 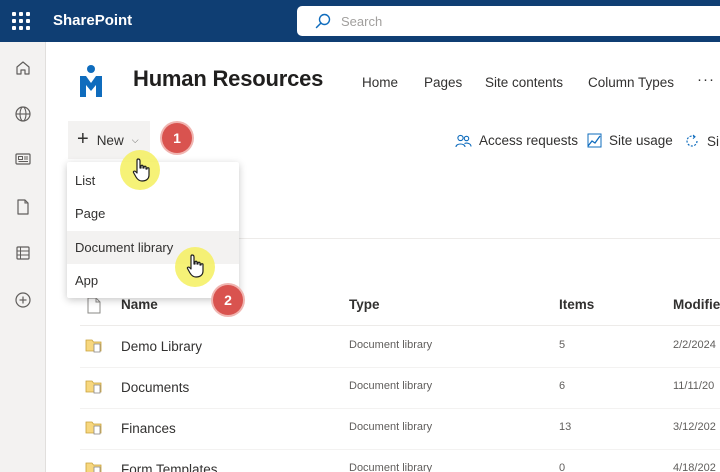 What do you see at coordinates (139, 304) in the screenshot?
I see `column-header-name: Name` at bounding box center [139, 304].